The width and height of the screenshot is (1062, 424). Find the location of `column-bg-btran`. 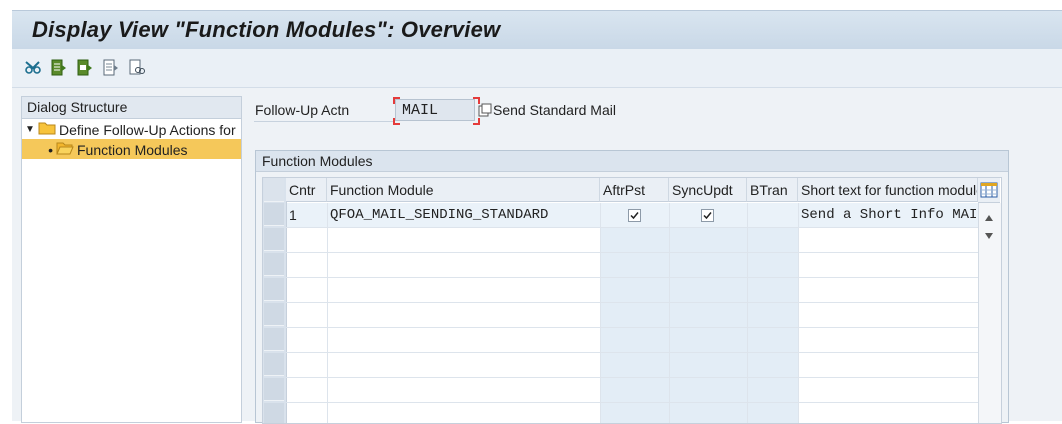

column-bg-btran is located at coordinates (772, 313).